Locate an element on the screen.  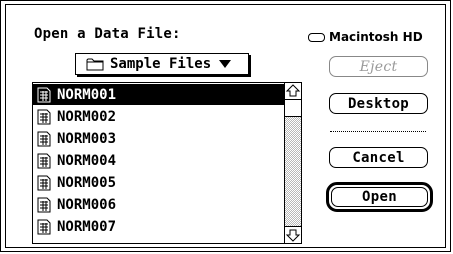
disk-name: Macintosh HD is located at coordinates (376, 37).